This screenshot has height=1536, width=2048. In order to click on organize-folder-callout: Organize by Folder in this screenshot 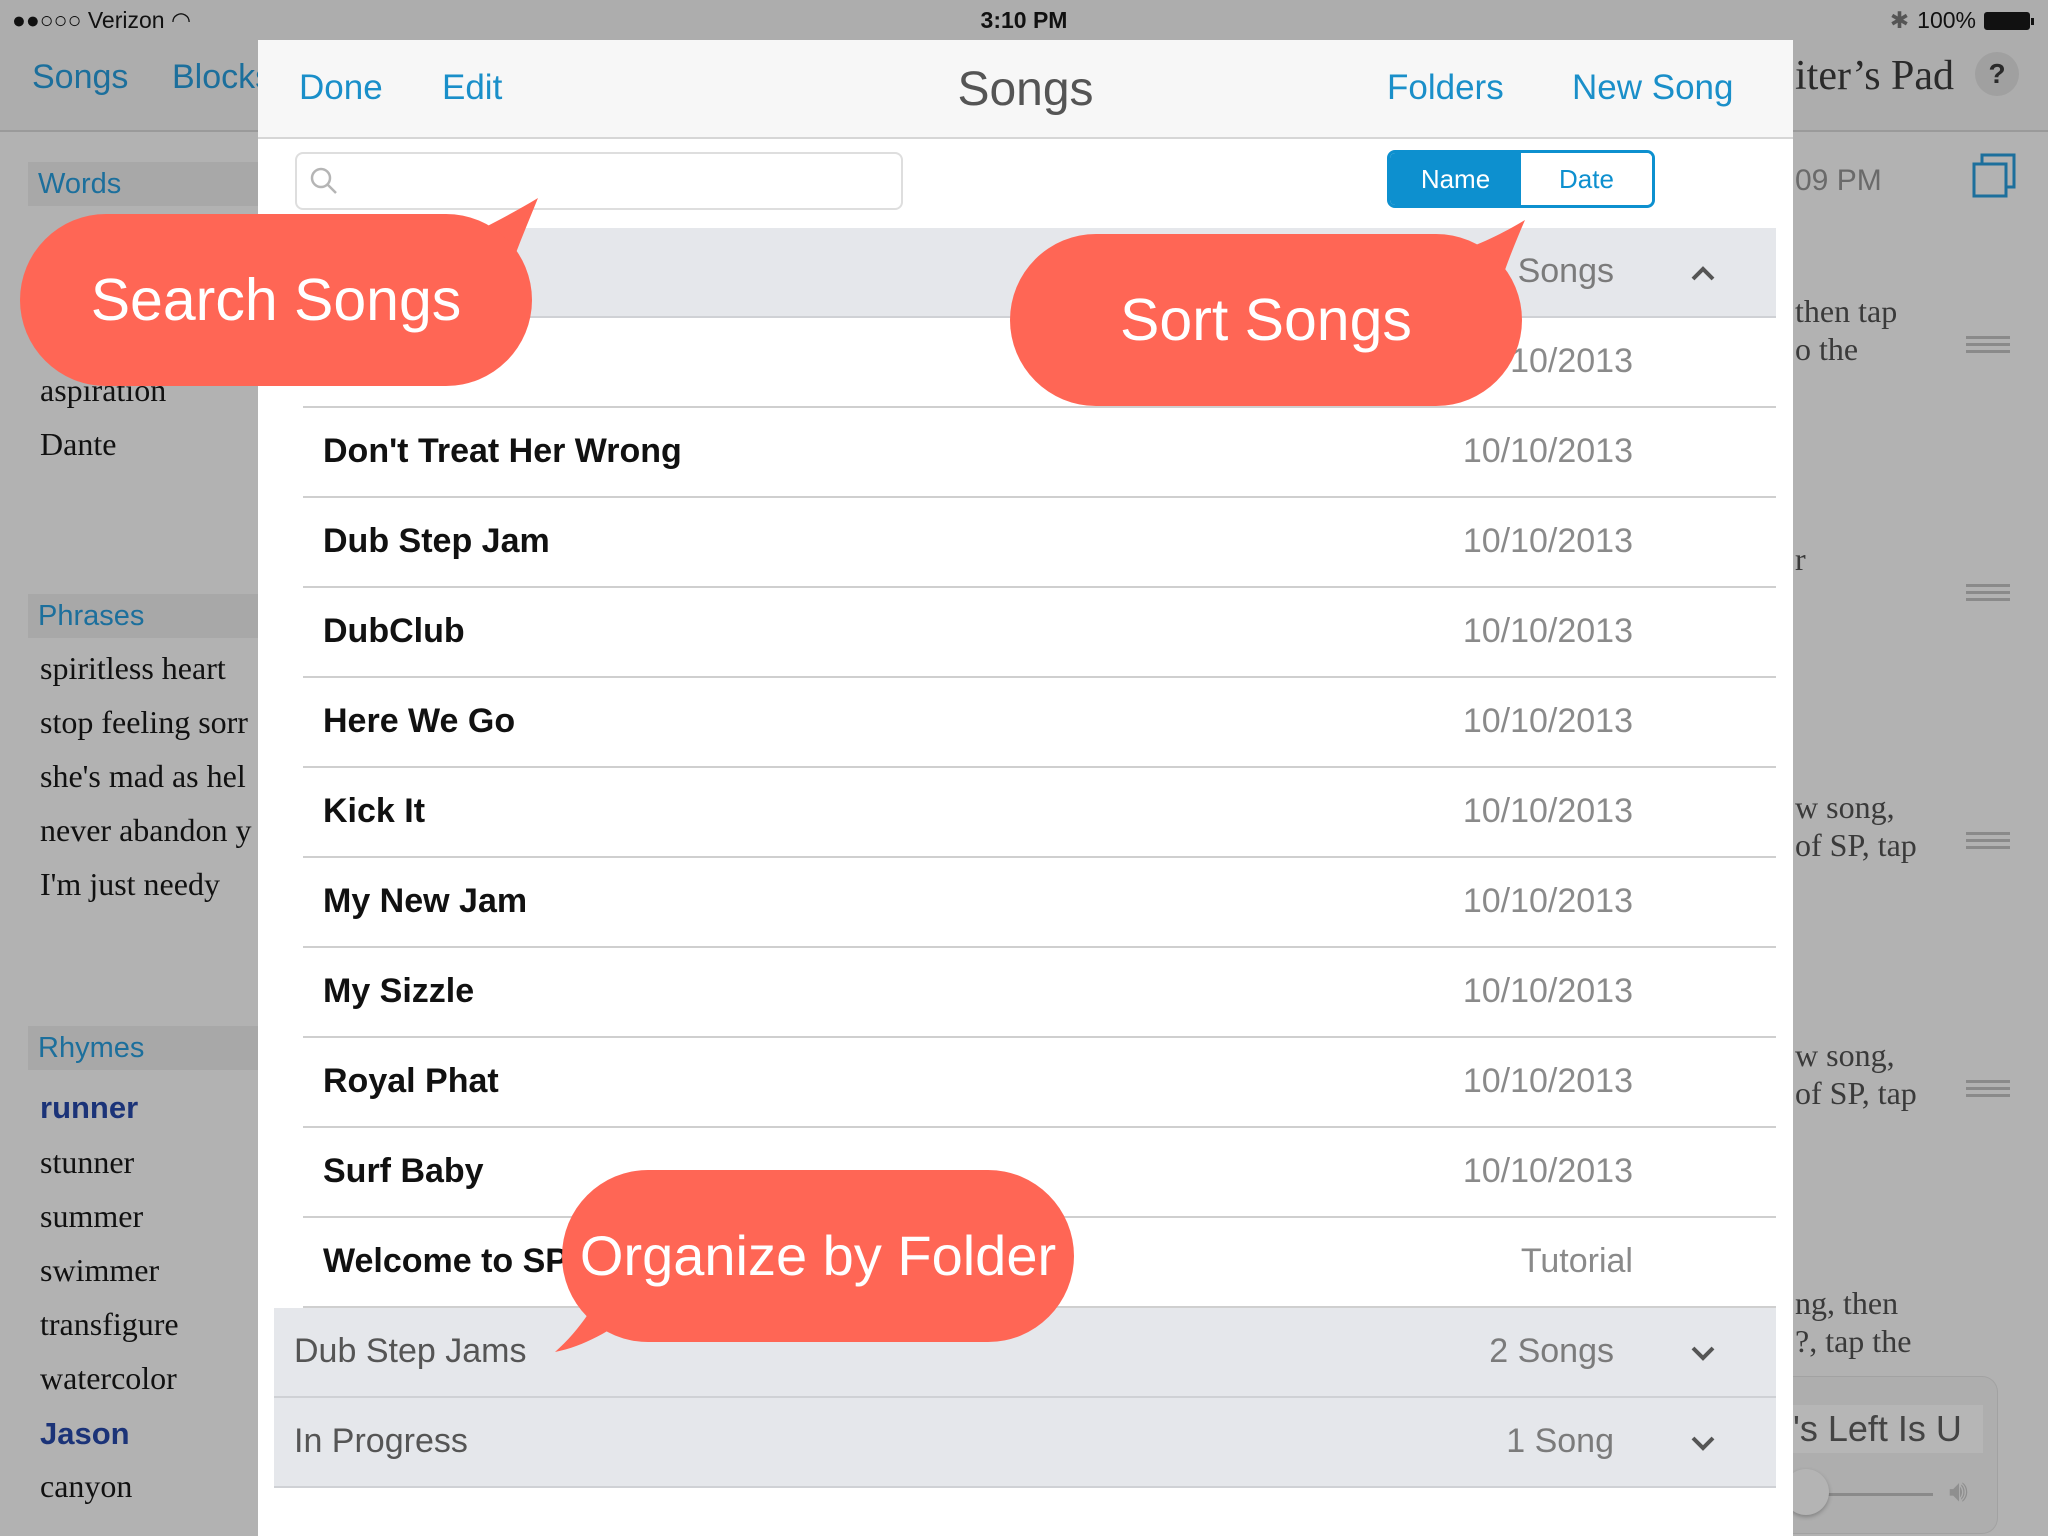, I will do `click(818, 1256)`.